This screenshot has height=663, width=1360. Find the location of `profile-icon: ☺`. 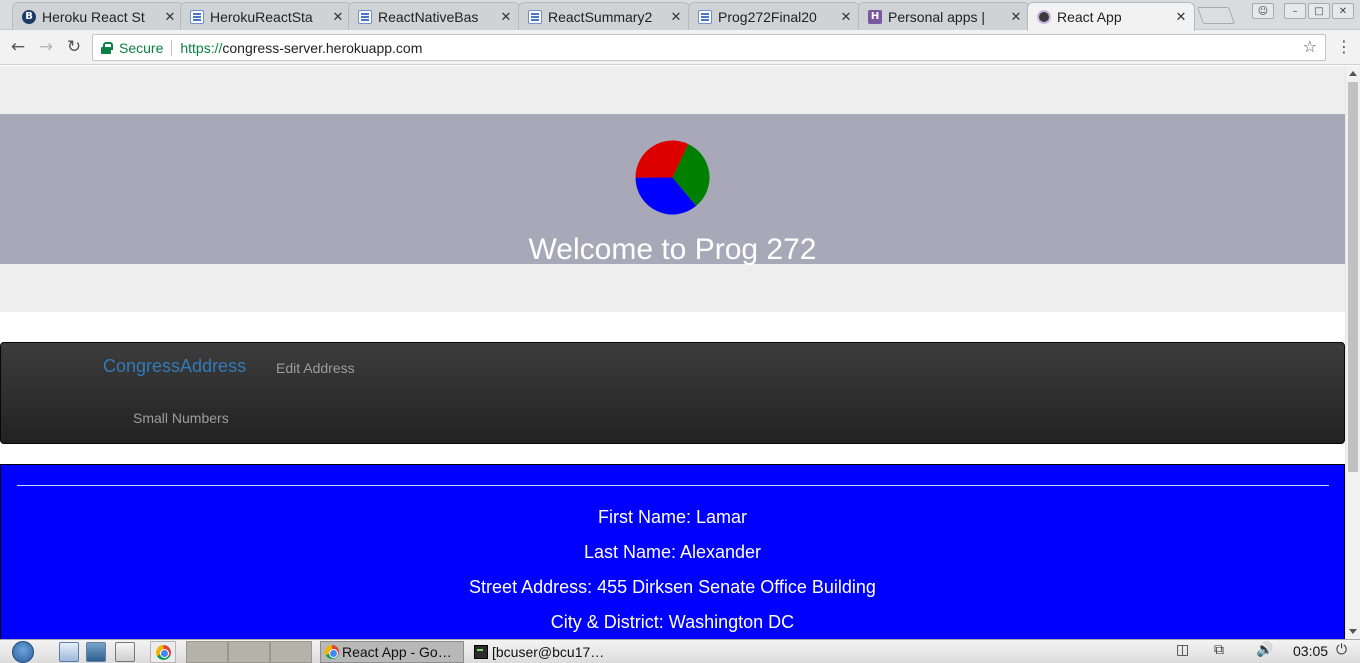

profile-icon: ☺ is located at coordinates (1263, 11).